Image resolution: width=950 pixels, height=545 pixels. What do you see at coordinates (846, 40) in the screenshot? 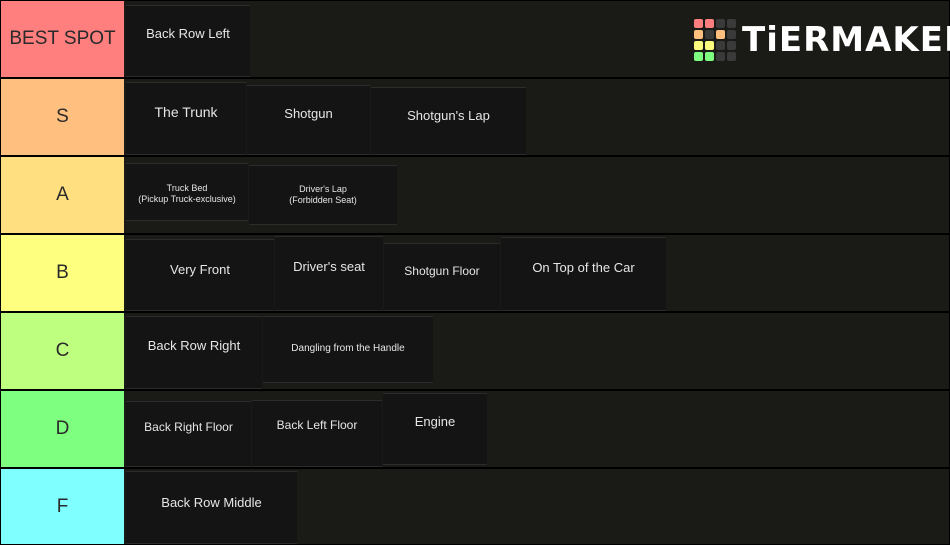
I see `tiermaker-wordmark: TiERMAKER` at bounding box center [846, 40].